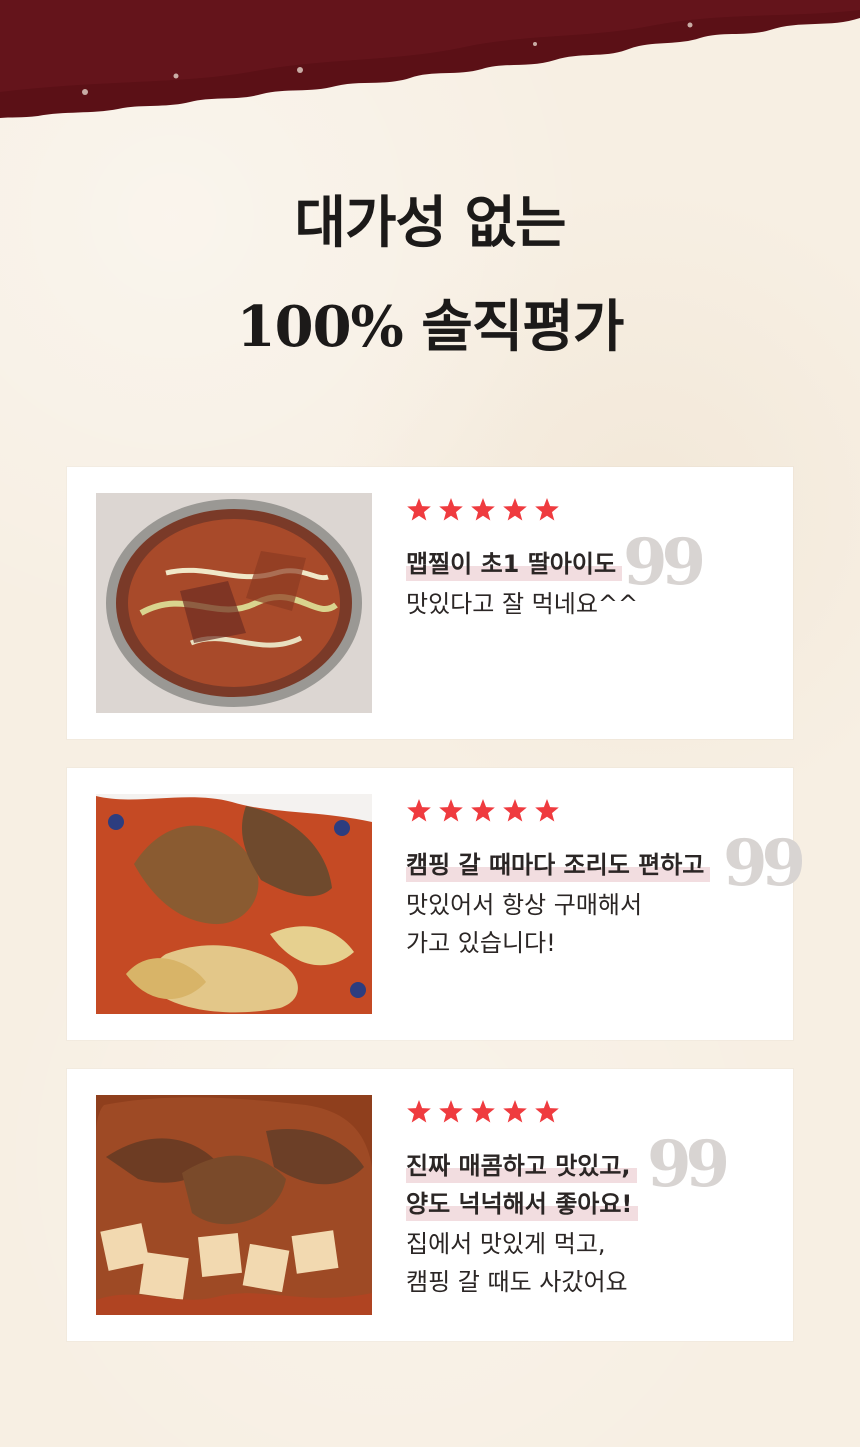  I want to click on page-title-line-2: 100% 솔직평가, so click(430, 327).